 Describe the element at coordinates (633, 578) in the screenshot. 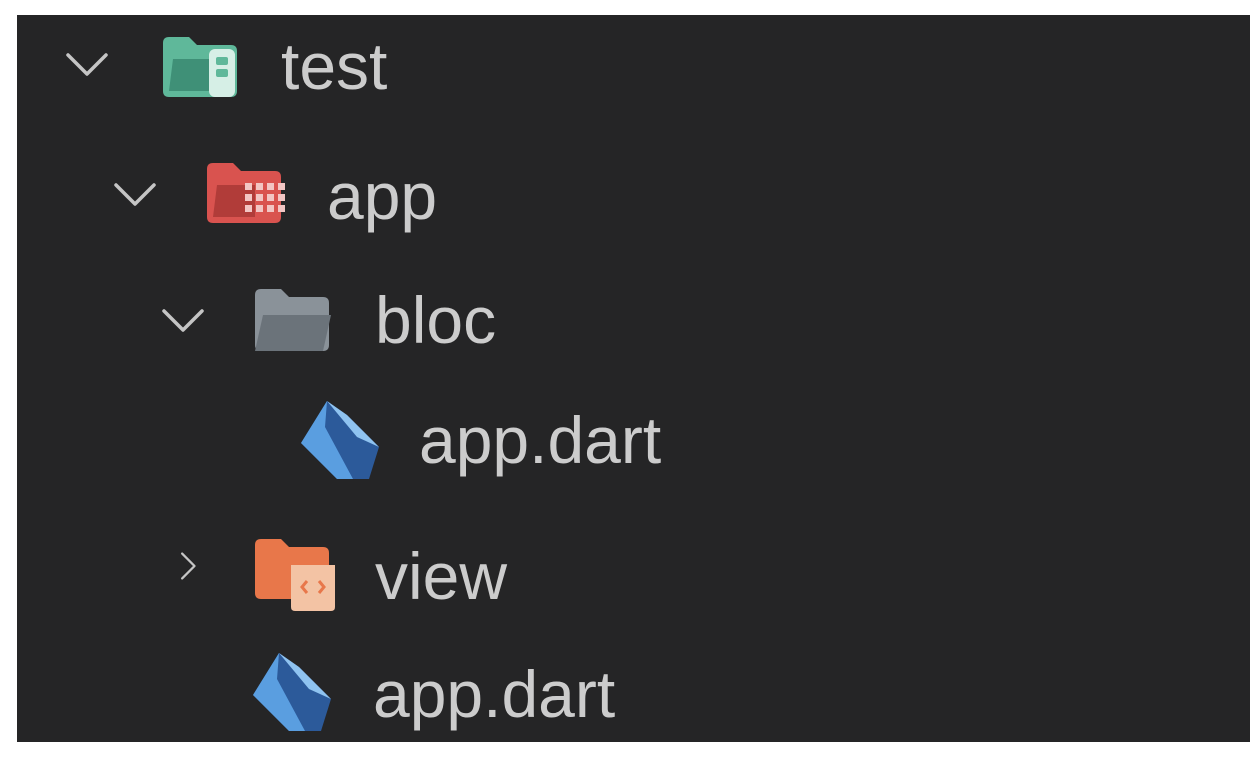

I see `tree-item-view: view` at that location.